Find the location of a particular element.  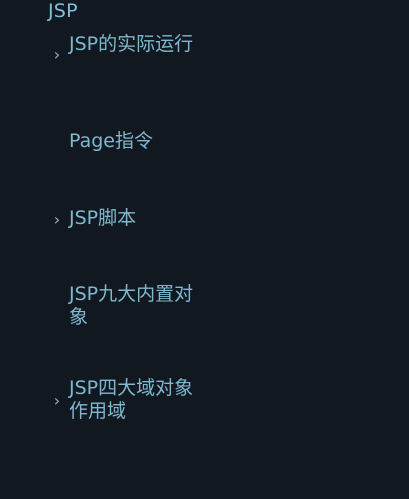

chevron-down-icon: › is located at coordinates (39, 3).